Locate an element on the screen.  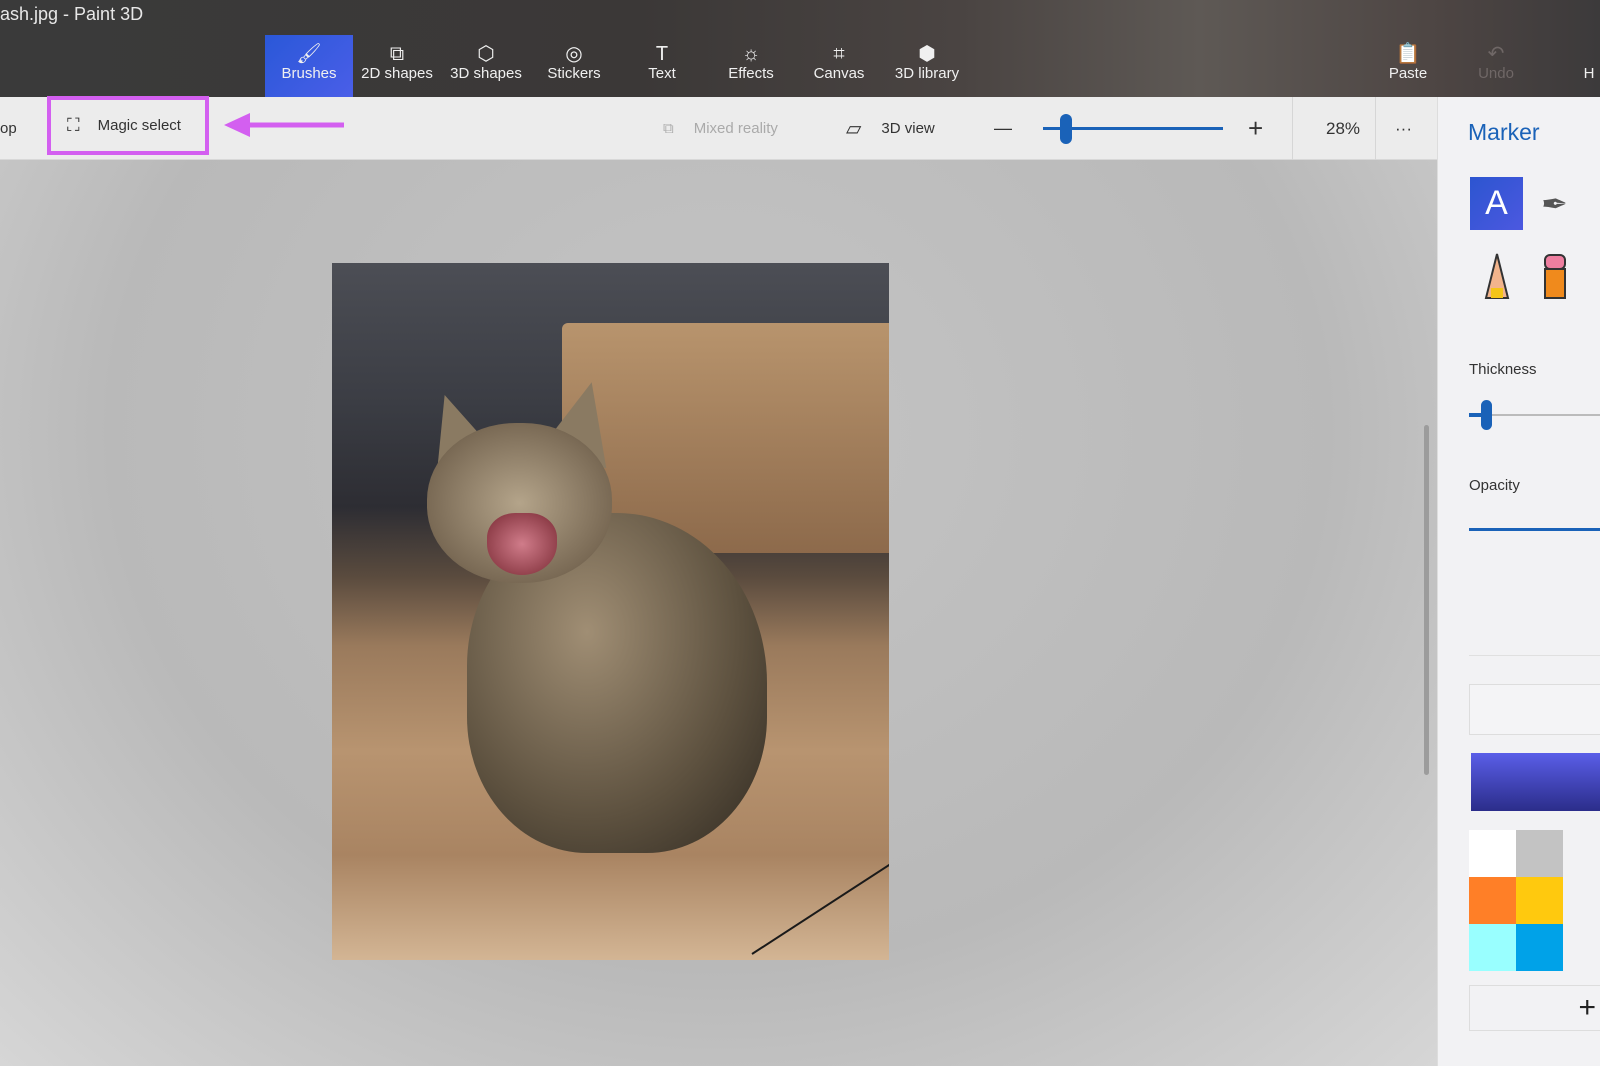
text-icon: T is located at coordinates (662, 54).